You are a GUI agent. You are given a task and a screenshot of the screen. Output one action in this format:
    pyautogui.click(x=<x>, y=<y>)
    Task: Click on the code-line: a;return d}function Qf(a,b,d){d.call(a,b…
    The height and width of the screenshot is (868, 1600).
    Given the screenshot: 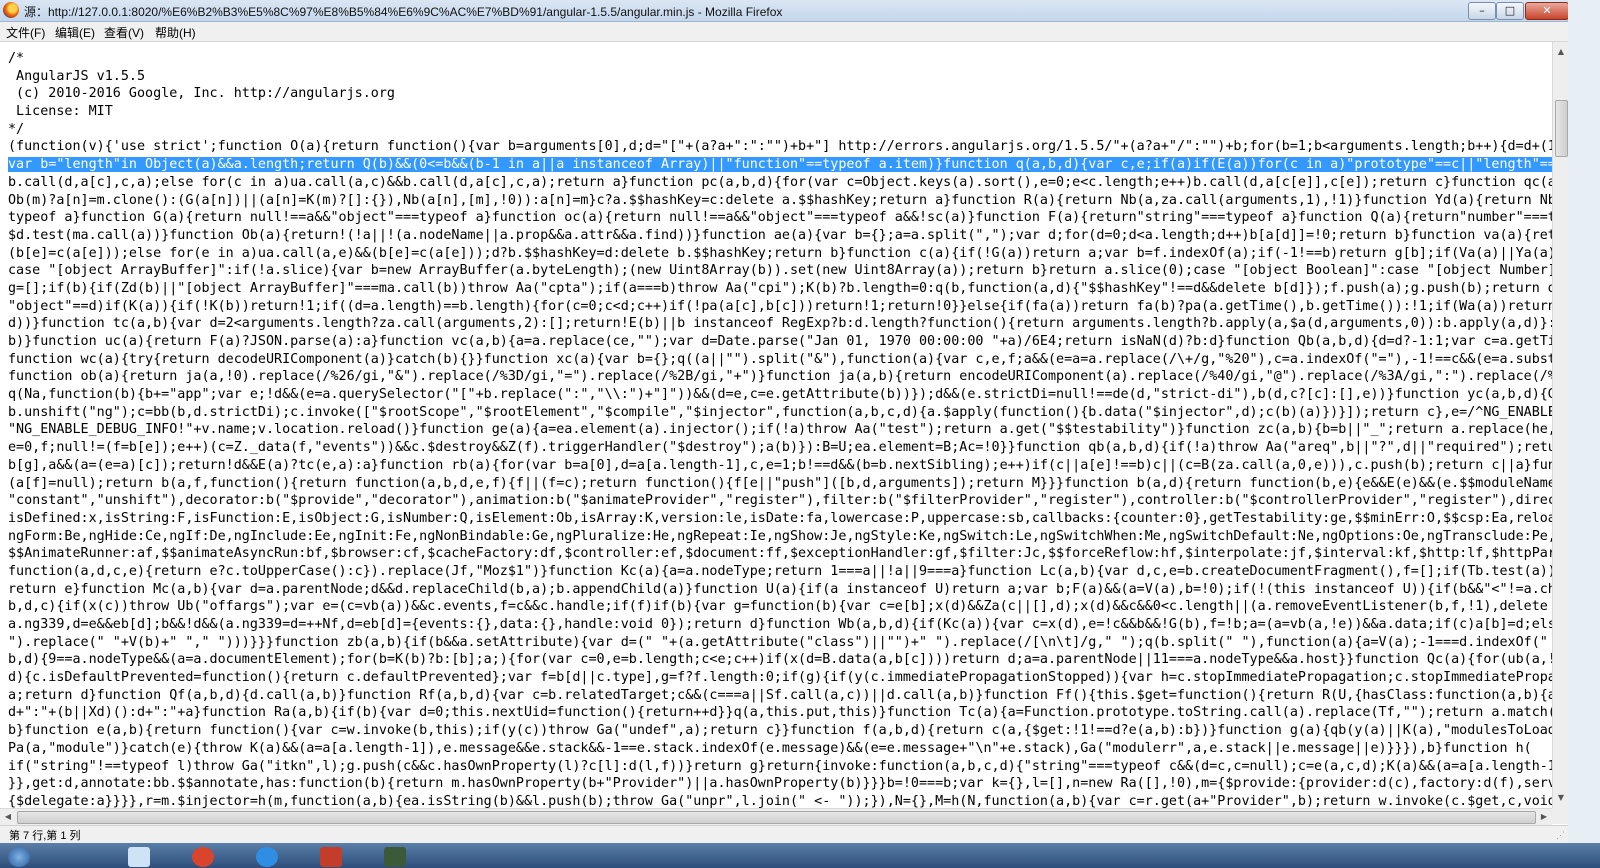 What is the action you would take?
    pyautogui.click(x=780, y=695)
    